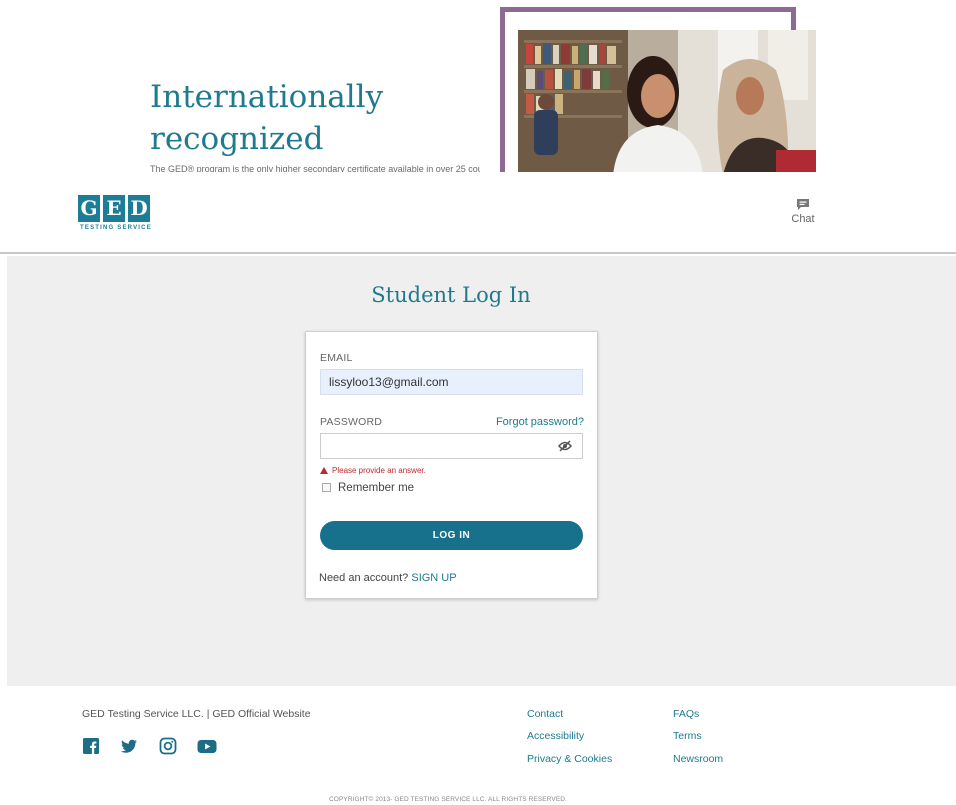  What do you see at coordinates (376, 488) in the screenshot?
I see `remember-me-label: Remember me` at bounding box center [376, 488].